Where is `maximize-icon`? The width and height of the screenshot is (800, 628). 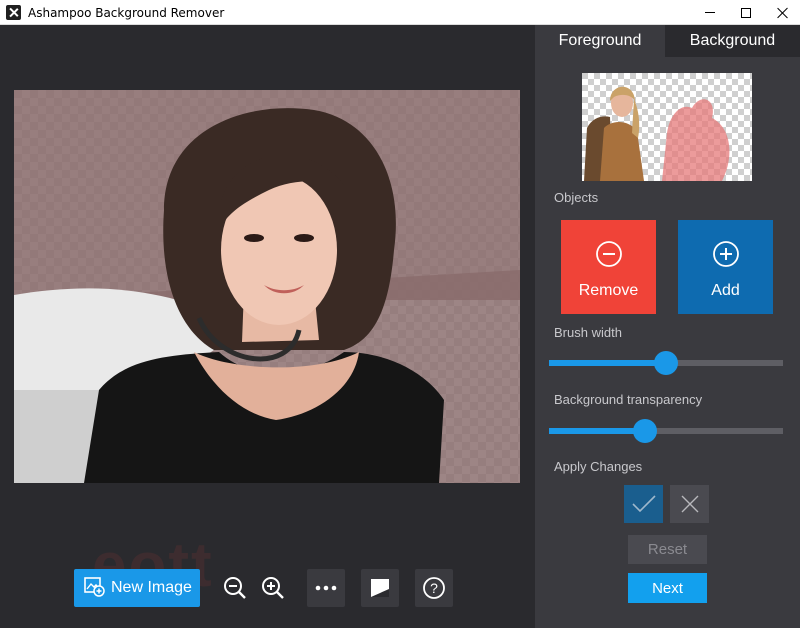 maximize-icon is located at coordinates (746, 12).